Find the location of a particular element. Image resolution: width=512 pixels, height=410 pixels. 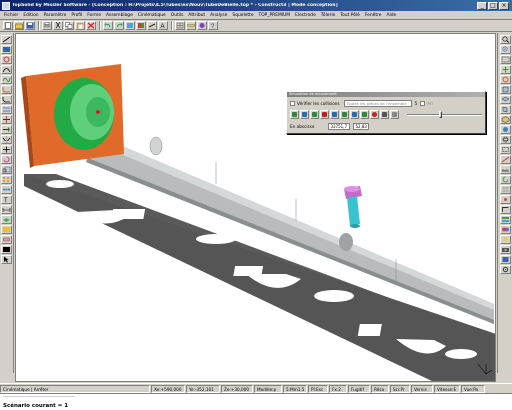

save-icon is located at coordinates (30, 25).